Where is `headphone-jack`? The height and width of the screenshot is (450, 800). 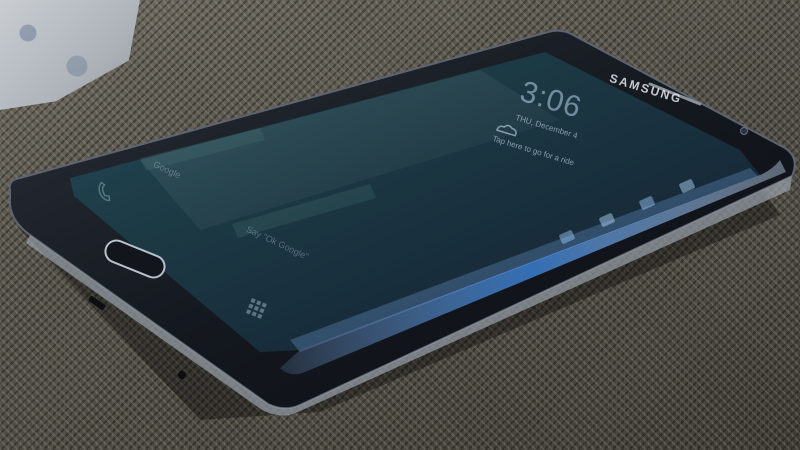
headphone-jack is located at coordinates (182, 375).